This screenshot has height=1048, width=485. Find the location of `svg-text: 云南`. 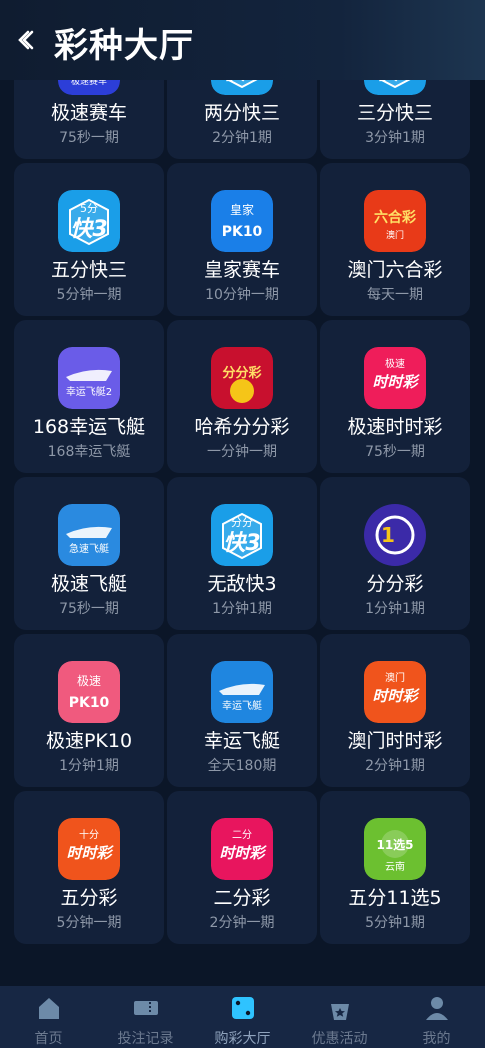

svg-text: 云南 is located at coordinates (395, 866).